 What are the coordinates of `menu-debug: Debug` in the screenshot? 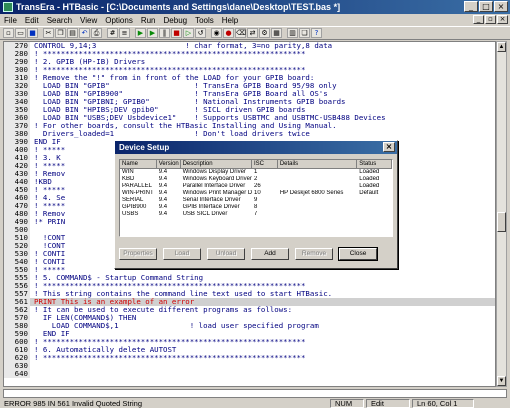 It's located at (176, 20).